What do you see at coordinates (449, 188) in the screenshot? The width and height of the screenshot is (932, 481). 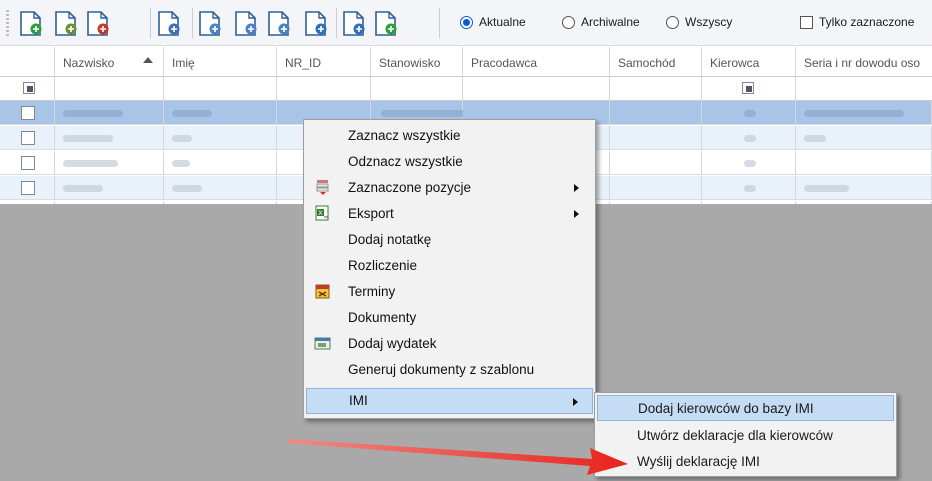 I see `menu-item-selected-items: Zaznaczone pozycje` at bounding box center [449, 188].